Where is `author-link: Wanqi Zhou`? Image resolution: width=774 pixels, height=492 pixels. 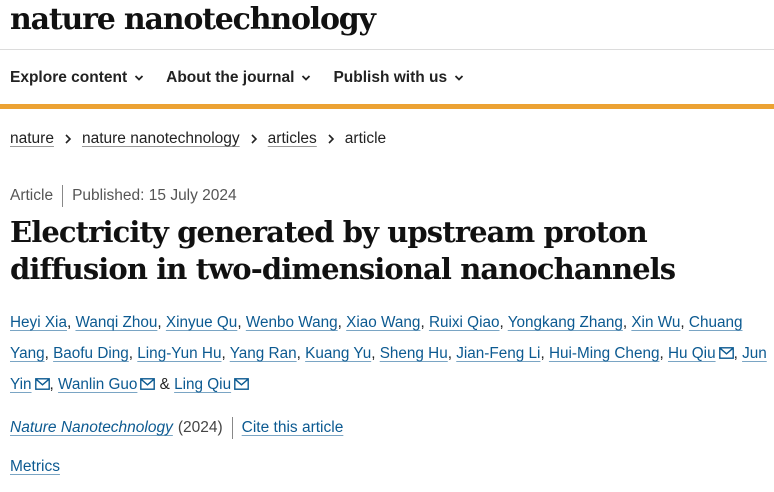 author-link: Wanqi Zhou is located at coordinates (116, 322).